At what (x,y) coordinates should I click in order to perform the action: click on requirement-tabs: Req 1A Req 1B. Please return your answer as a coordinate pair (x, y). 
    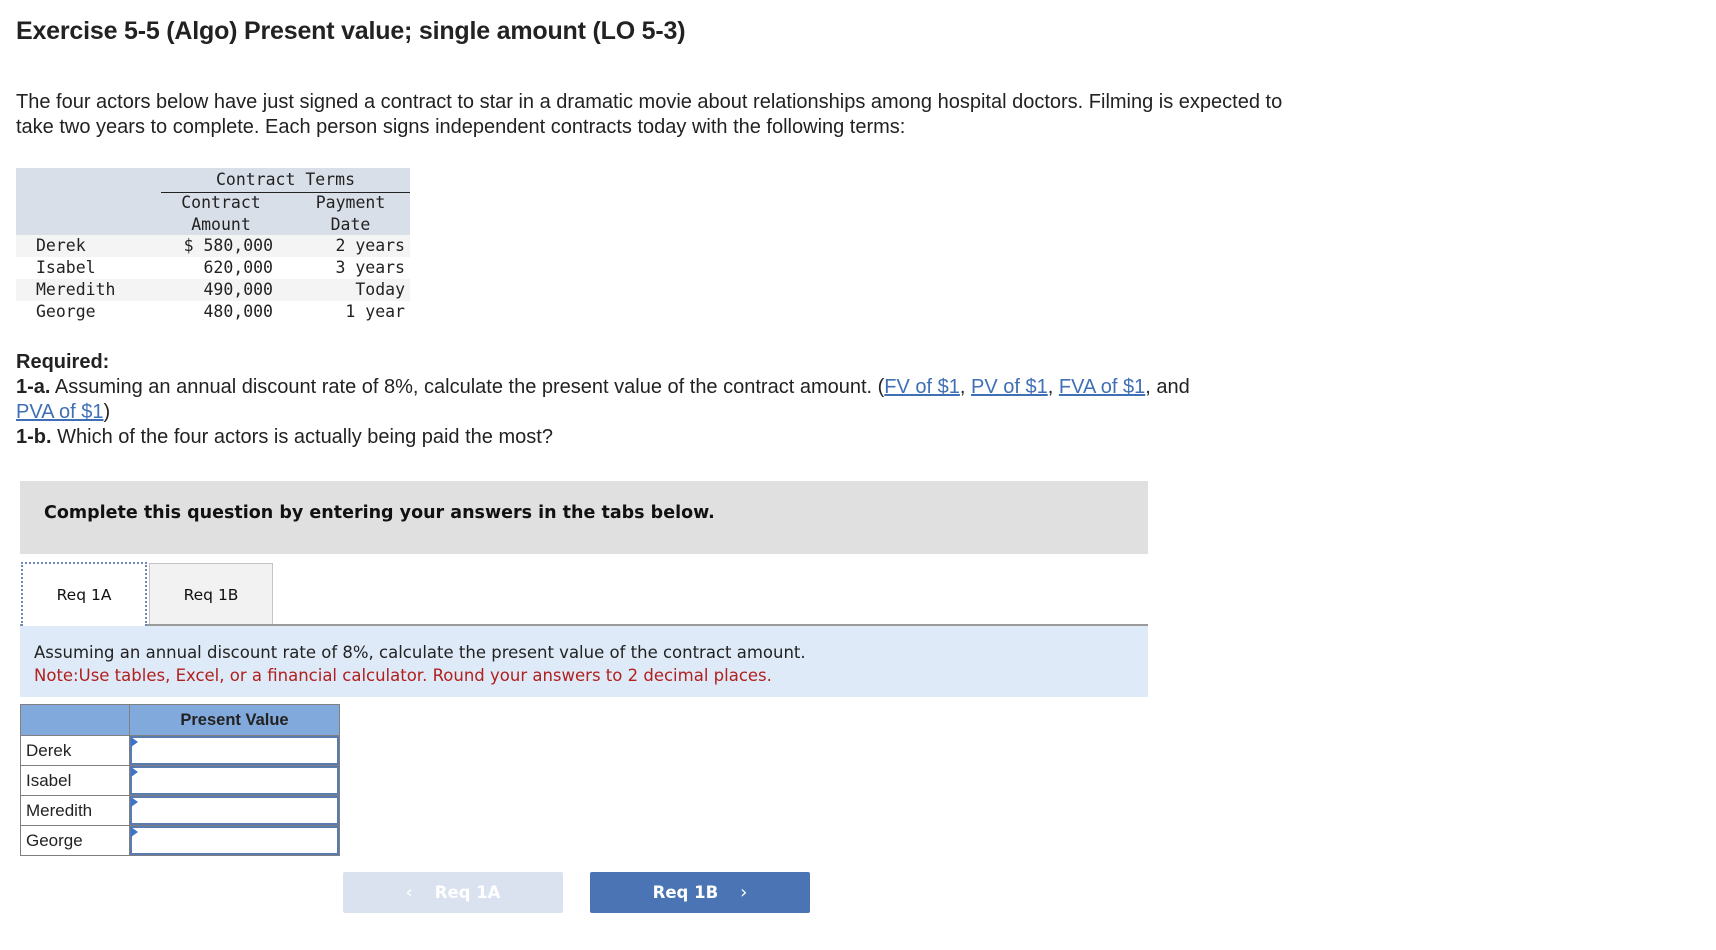
    Looking at the image, I should click on (584, 594).